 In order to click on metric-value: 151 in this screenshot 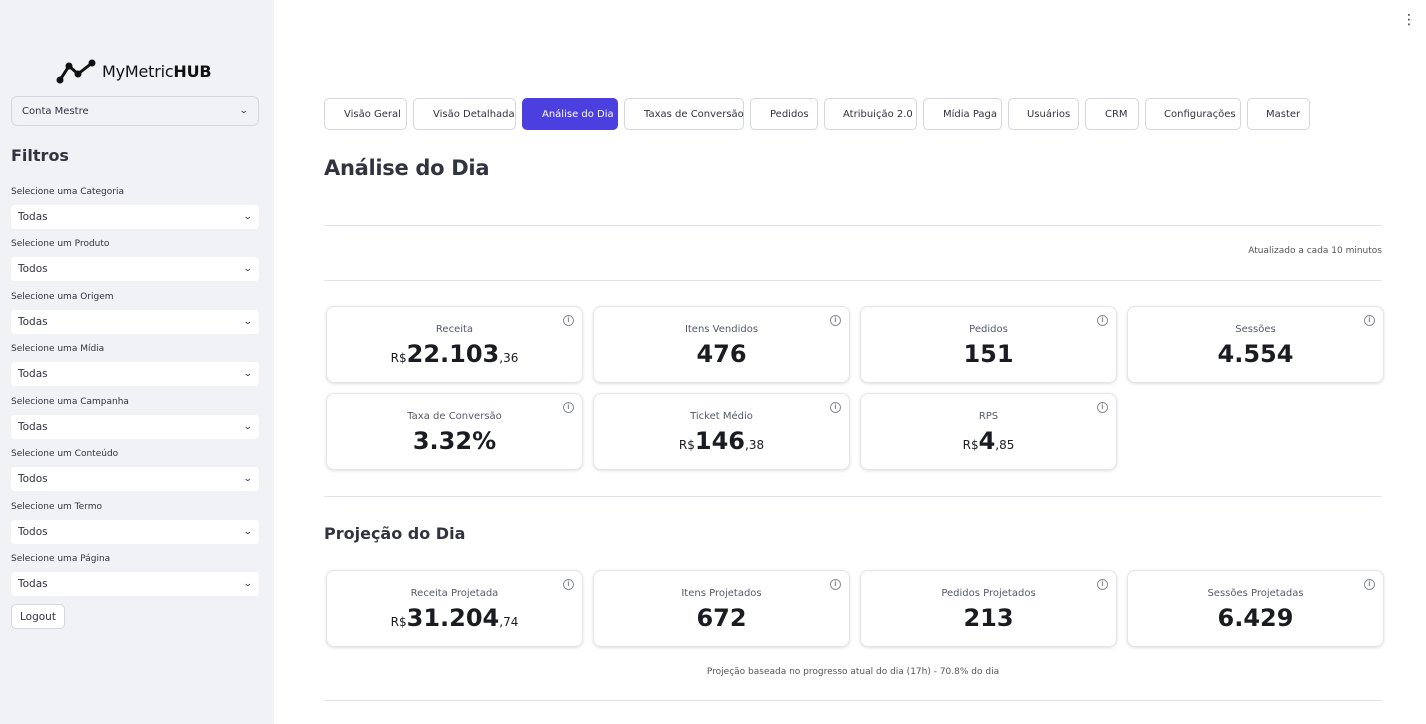, I will do `click(988, 354)`.